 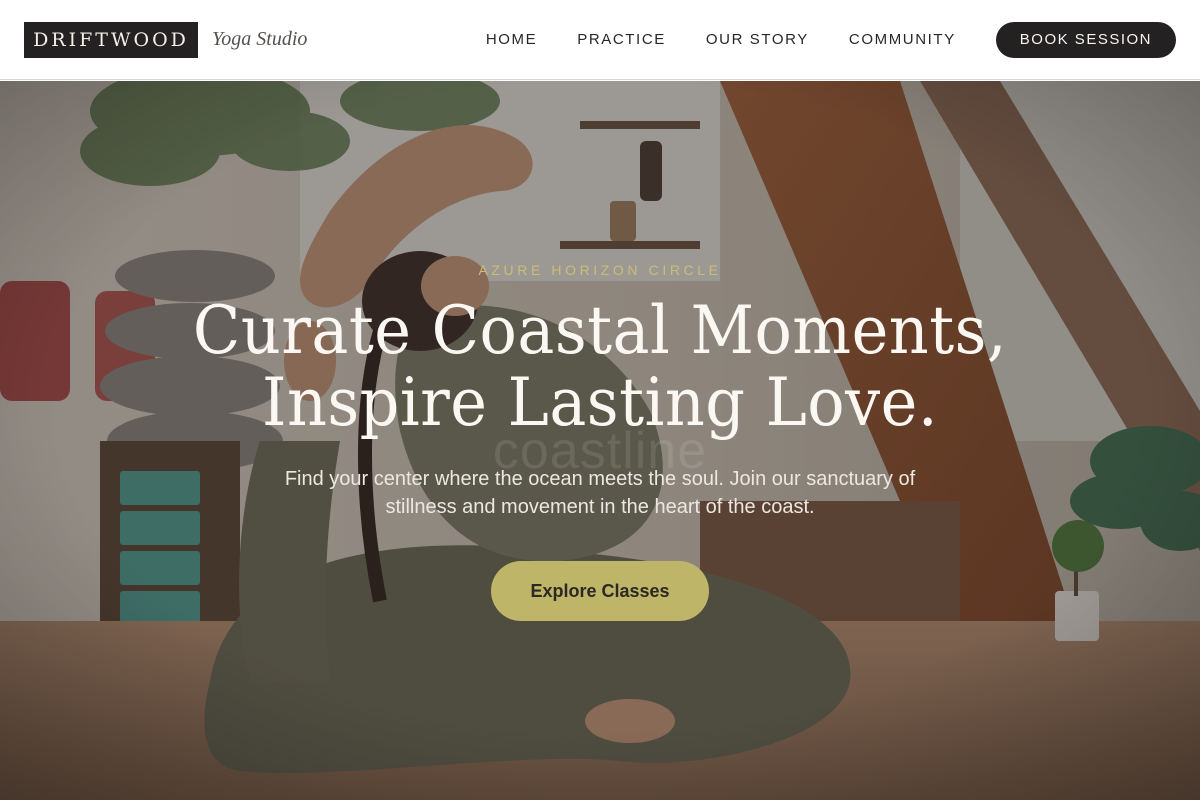 I want to click on nav-link-practice: PRACTICE, so click(x=621, y=39).